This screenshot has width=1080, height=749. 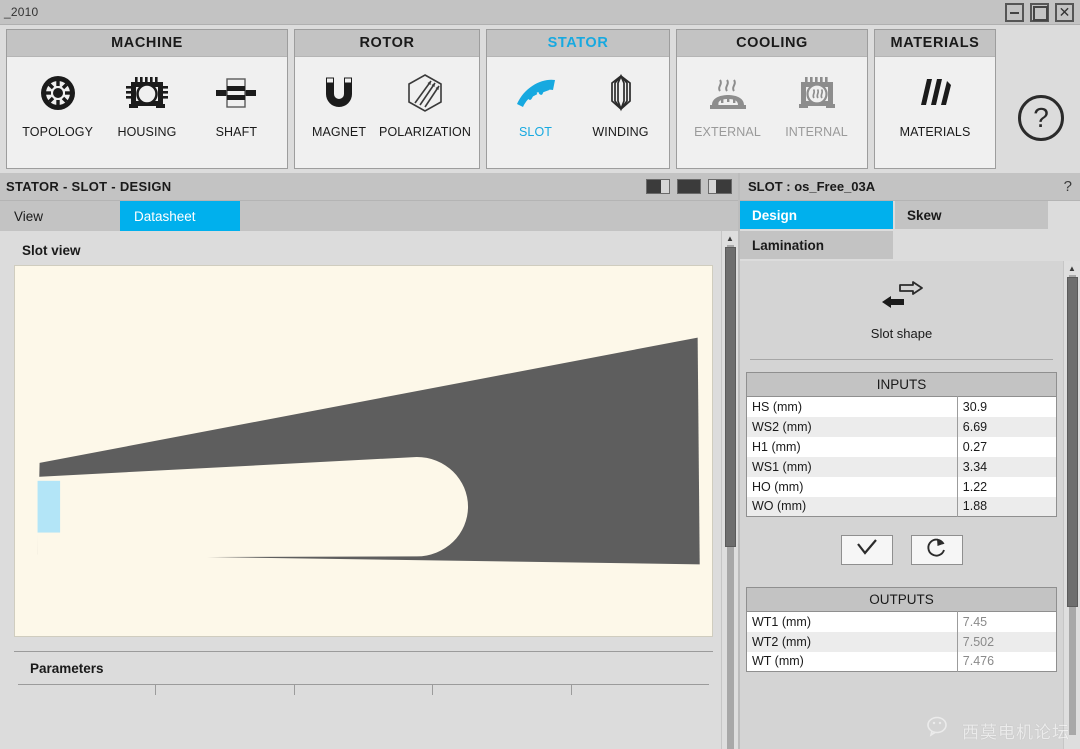 I want to click on ribbon-item-housing: HOUSING, so click(x=146, y=103).